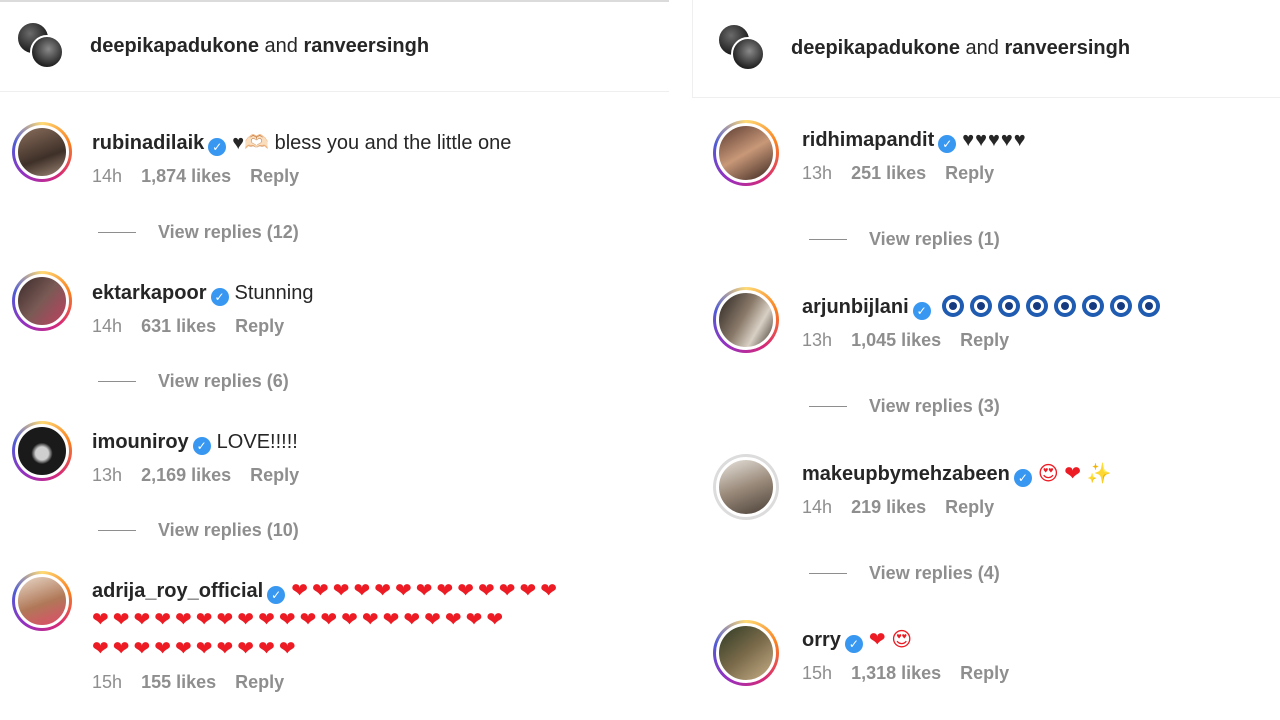  What do you see at coordinates (178, 682) in the screenshot?
I see `likes-count: 155 likes` at bounding box center [178, 682].